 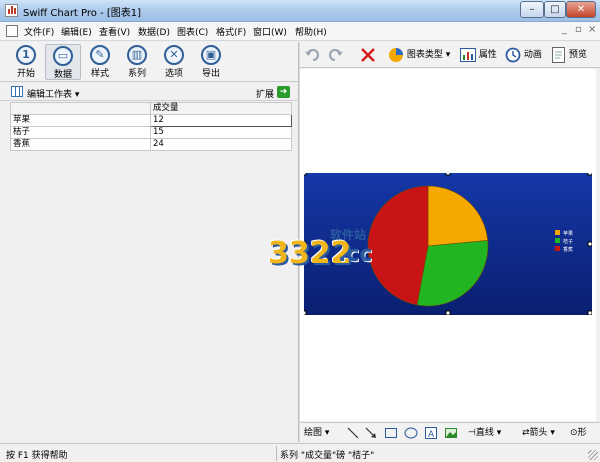 What do you see at coordinates (578, 433) in the screenshot?
I see `shape-style-button: ⊙形` at bounding box center [578, 433].